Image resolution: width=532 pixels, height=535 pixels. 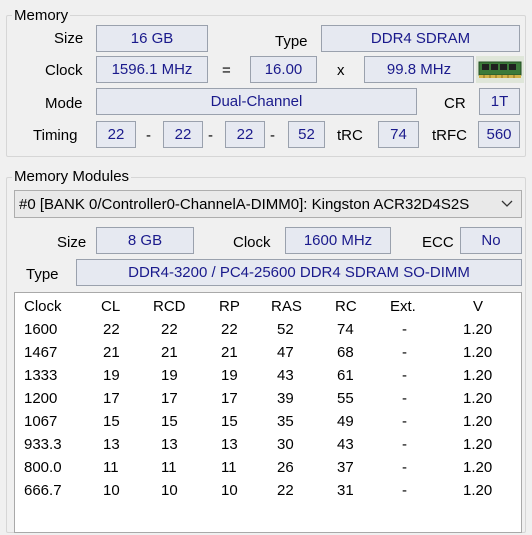 I want to click on table-cell-cl: 11, so click(x=111, y=467).